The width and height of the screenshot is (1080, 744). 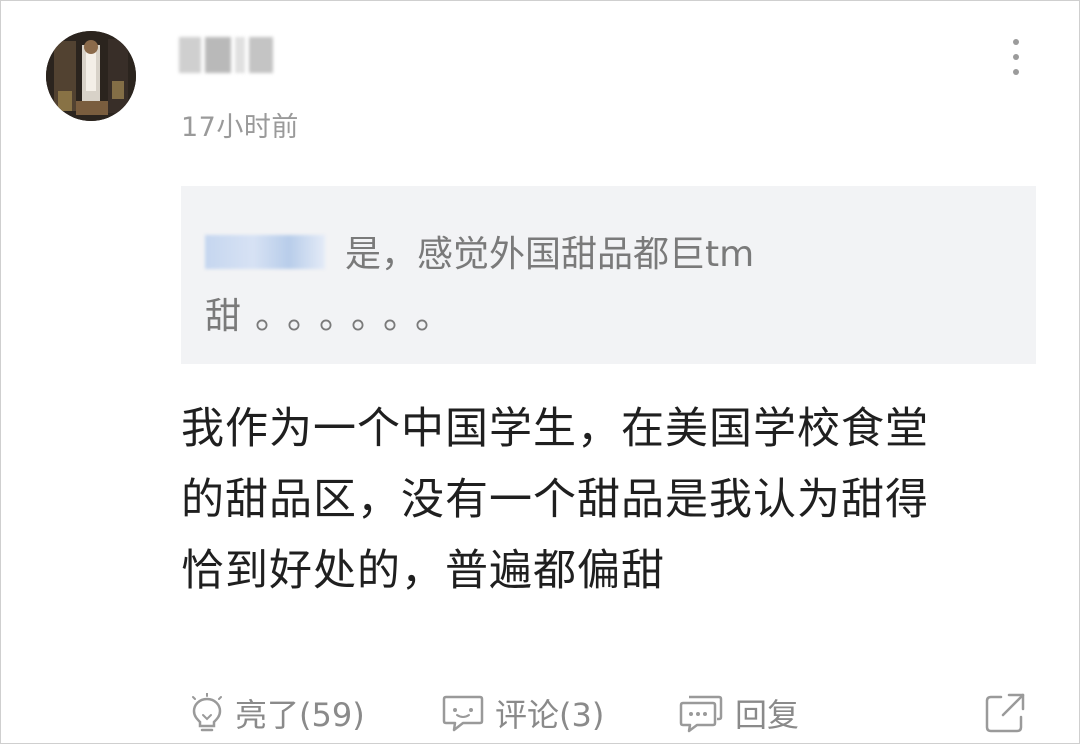 What do you see at coordinates (550, 715) in the screenshot?
I see `comment-count-label: 评论(3)` at bounding box center [550, 715].